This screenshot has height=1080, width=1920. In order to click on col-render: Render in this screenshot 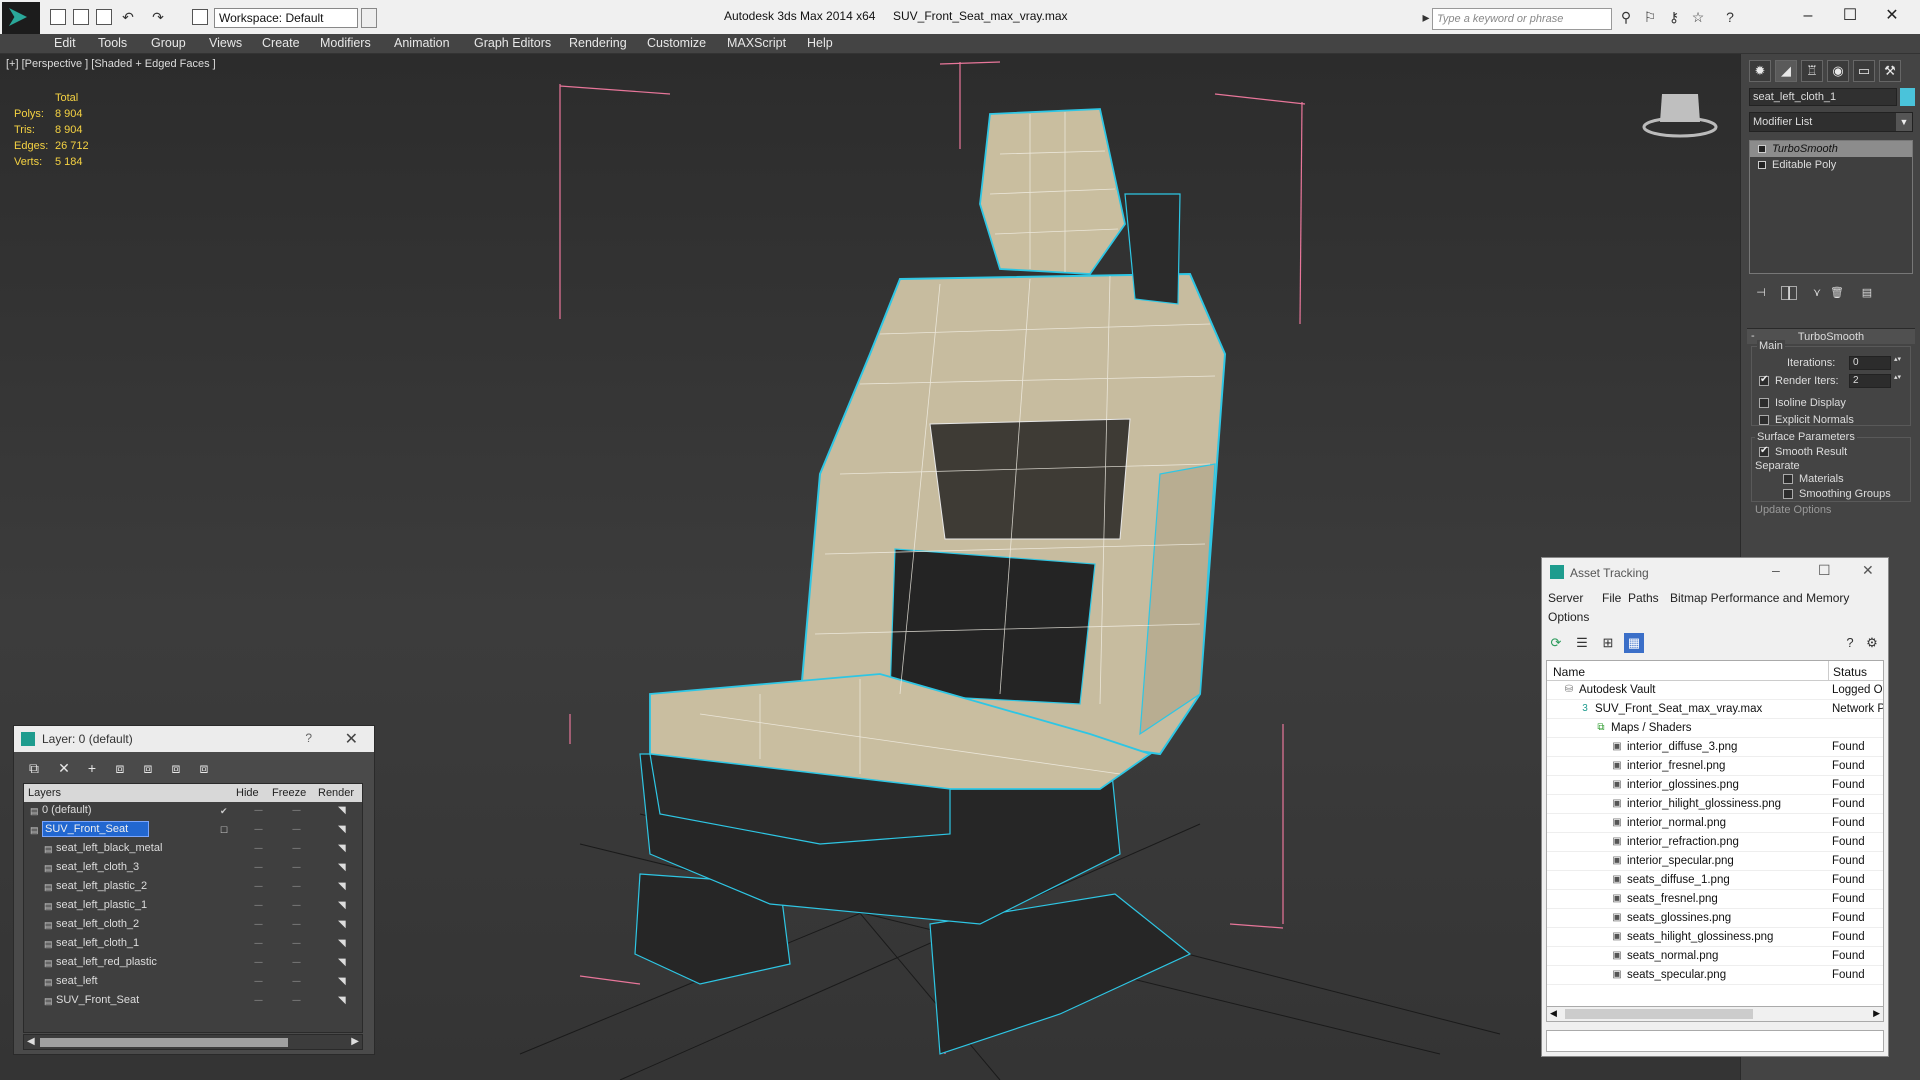, I will do `click(336, 793)`.